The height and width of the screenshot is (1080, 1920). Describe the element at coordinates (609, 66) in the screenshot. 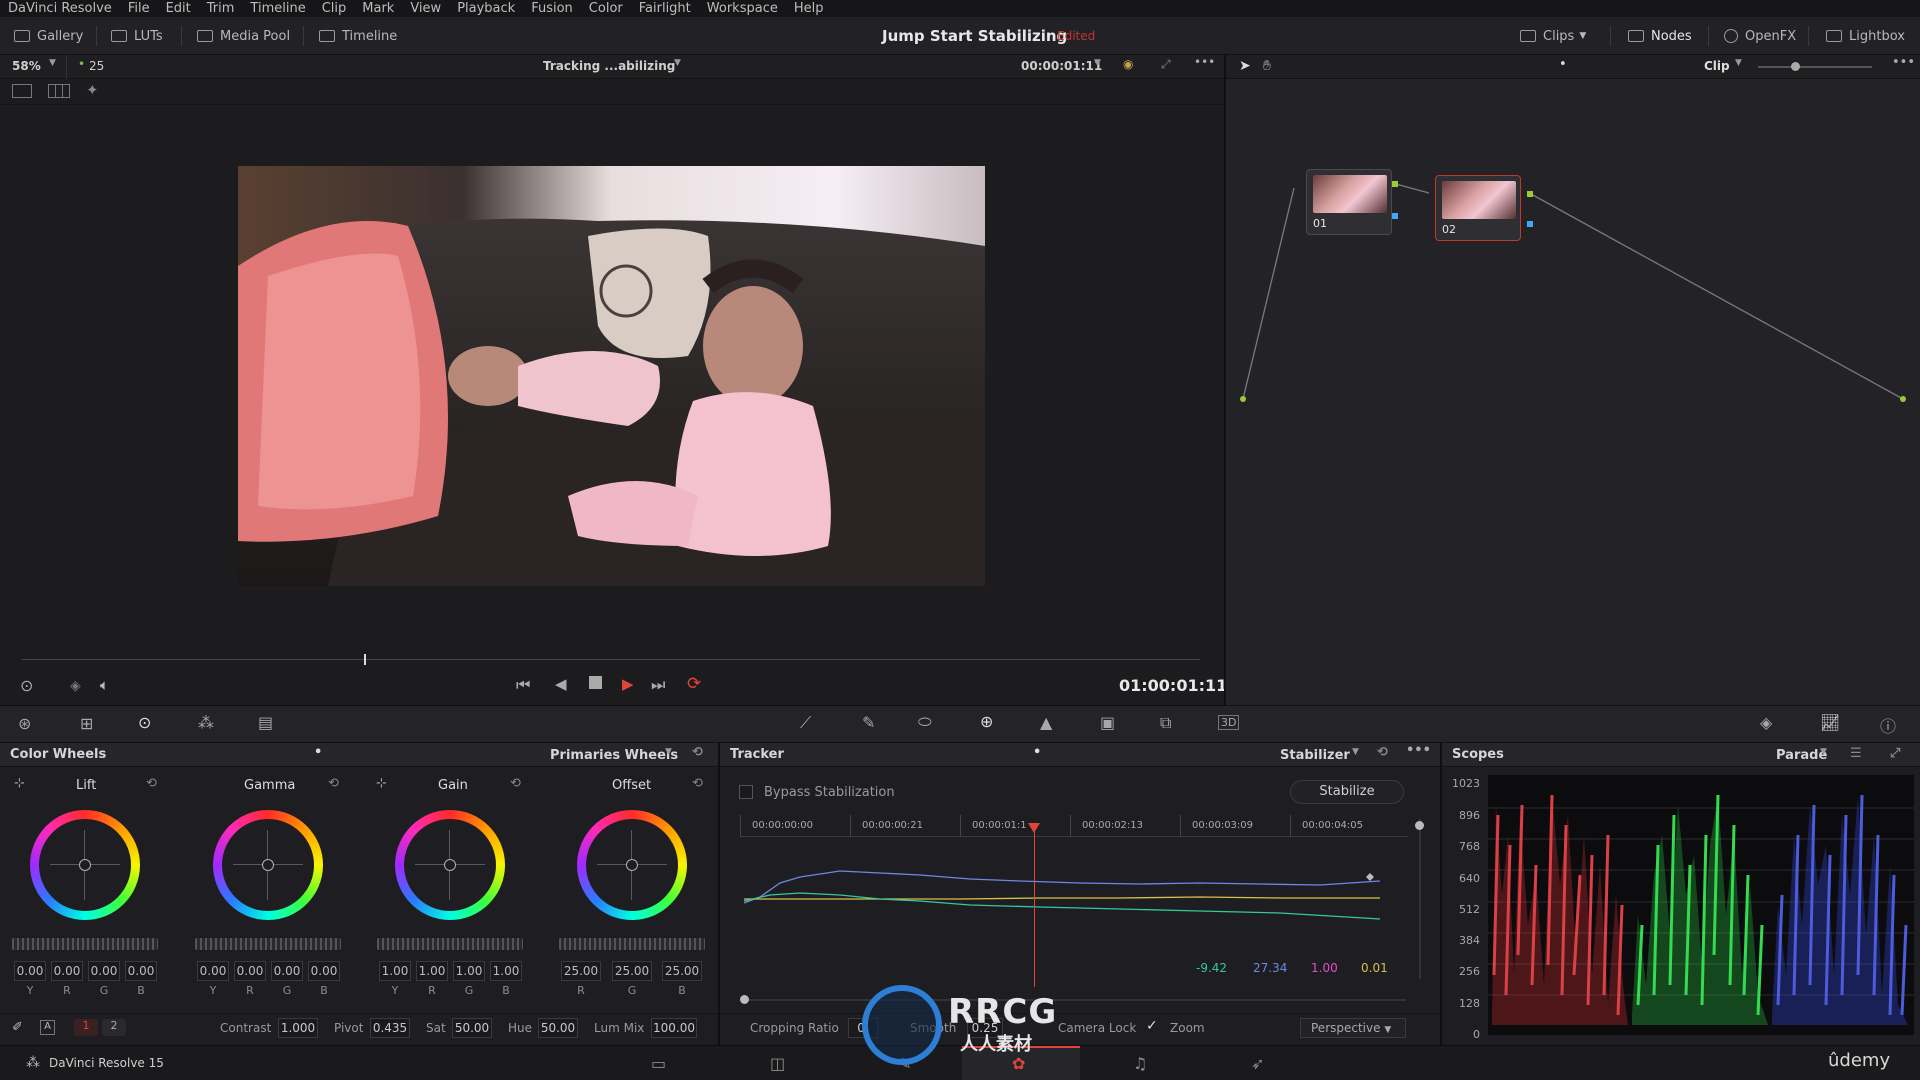

I see `clip-name: Tracking ...abilizing` at that location.